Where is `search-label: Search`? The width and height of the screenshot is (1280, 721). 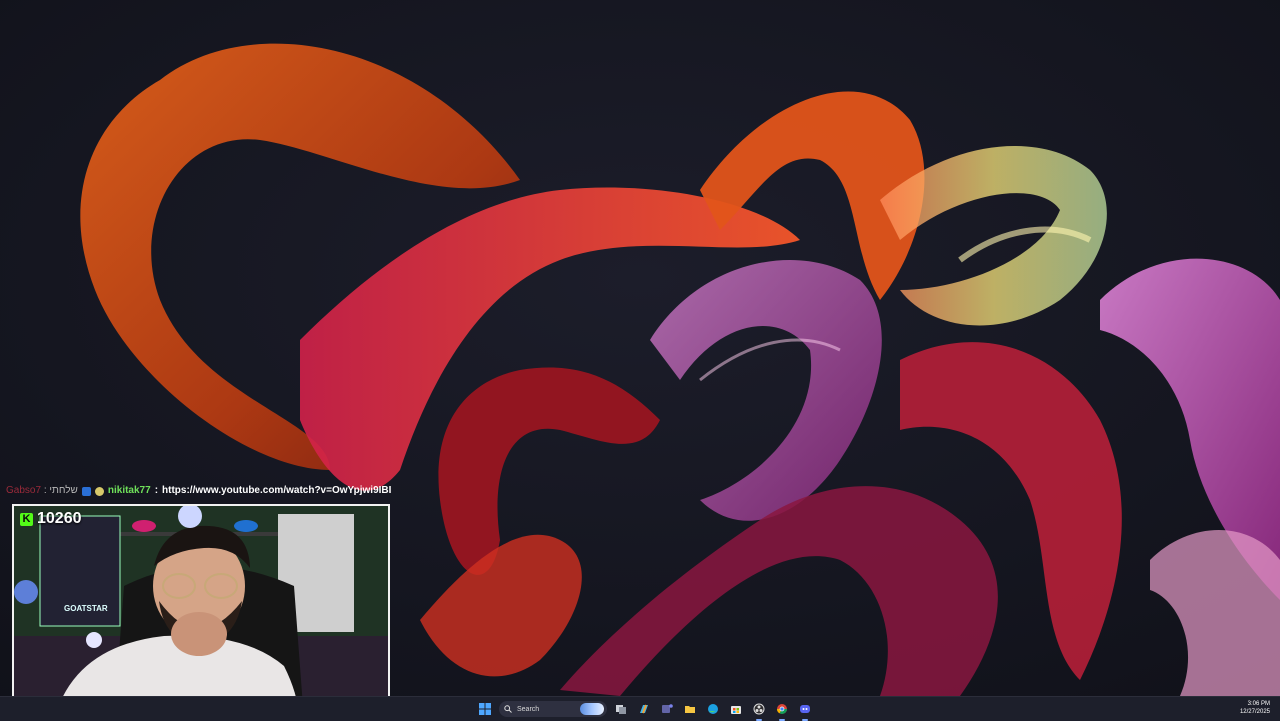 search-label: Search is located at coordinates (528, 709).